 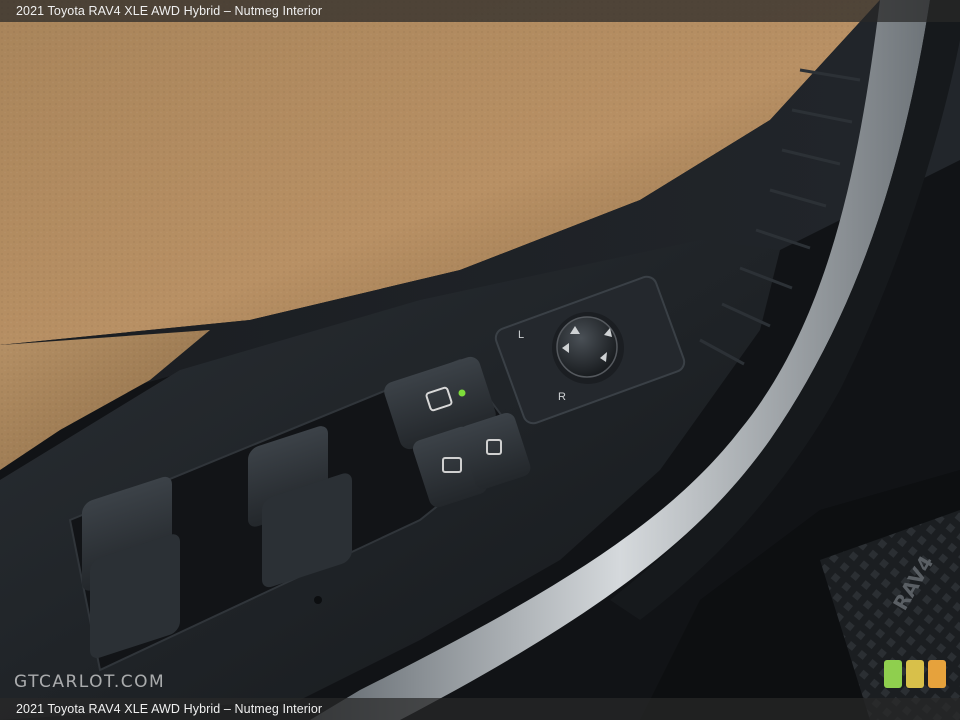 I want to click on gtcarlot-watermark: GTCARLOT.COM, so click(x=90, y=682).